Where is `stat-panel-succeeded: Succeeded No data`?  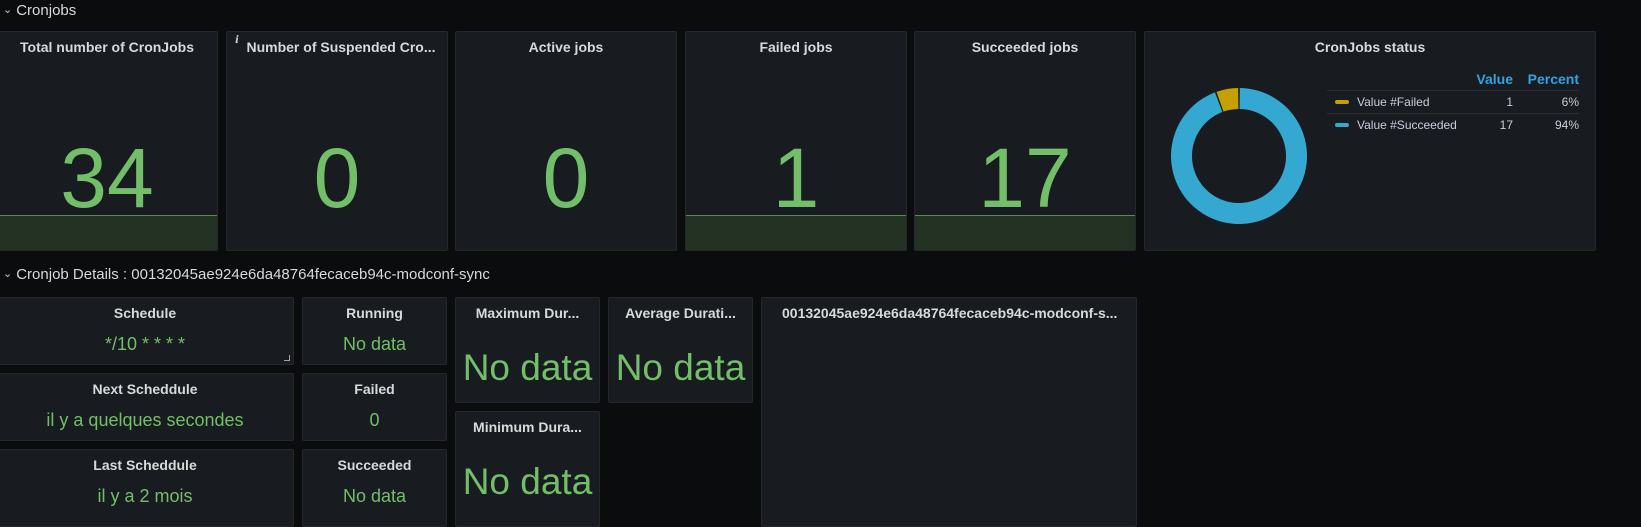
stat-panel-succeeded: Succeeded No data is located at coordinates (374, 488).